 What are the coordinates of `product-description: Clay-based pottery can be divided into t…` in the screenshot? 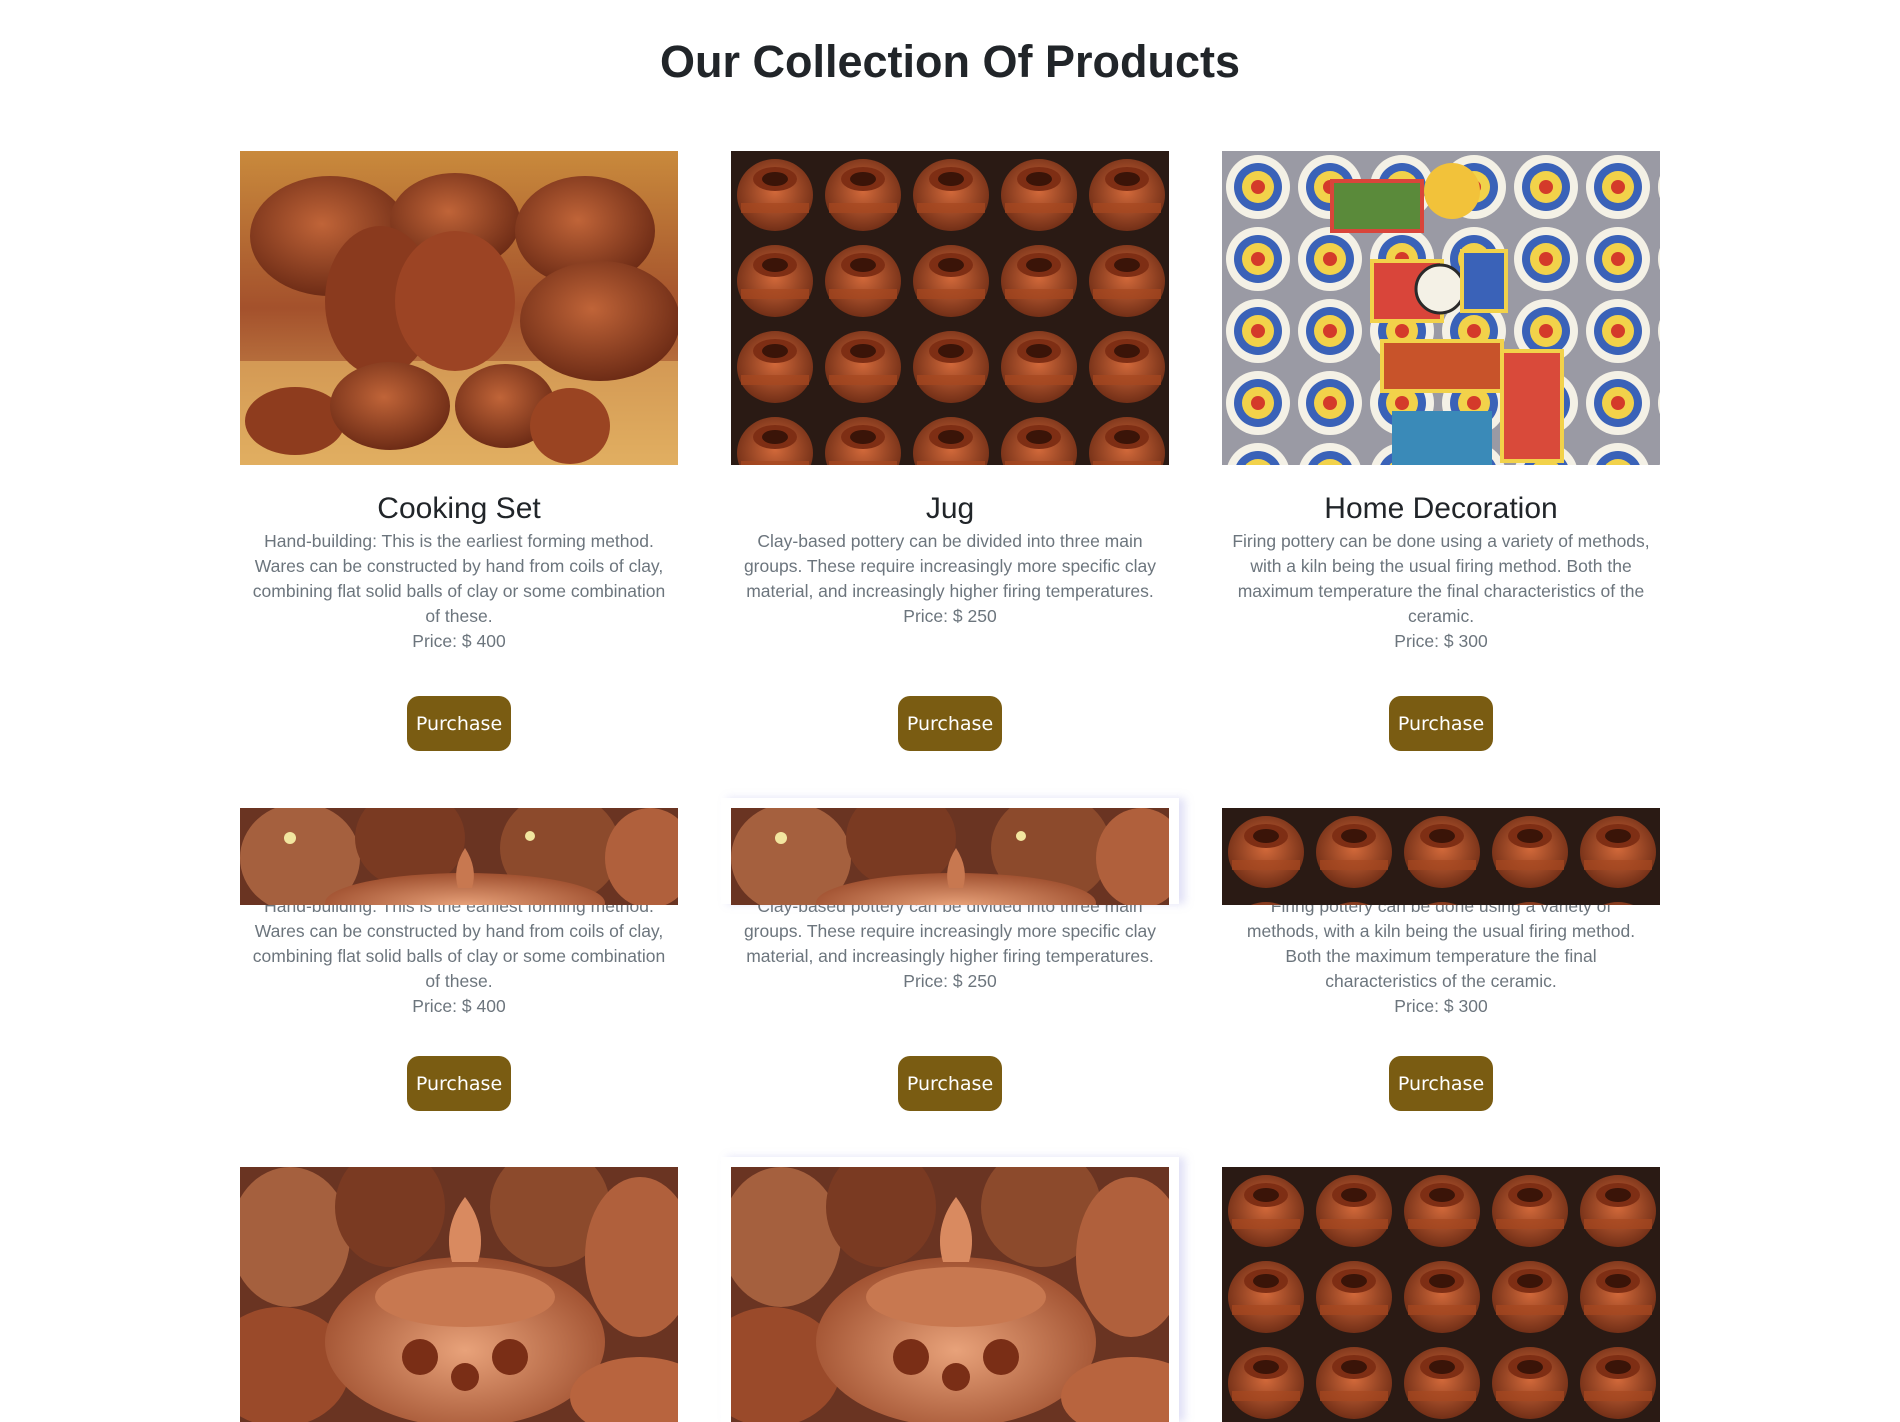 It's located at (950, 566).